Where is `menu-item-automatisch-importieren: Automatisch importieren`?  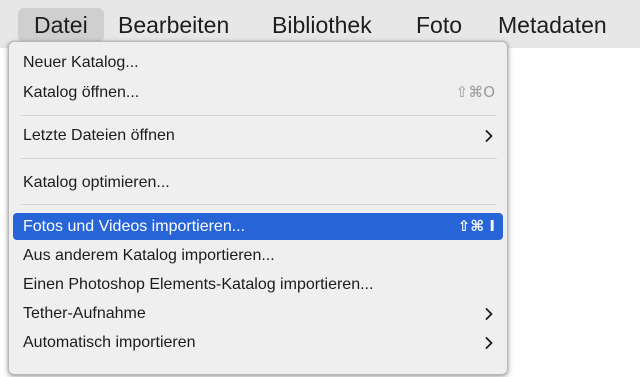 menu-item-automatisch-importieren: Automatisch importieren is located at coordinates (258, 342).